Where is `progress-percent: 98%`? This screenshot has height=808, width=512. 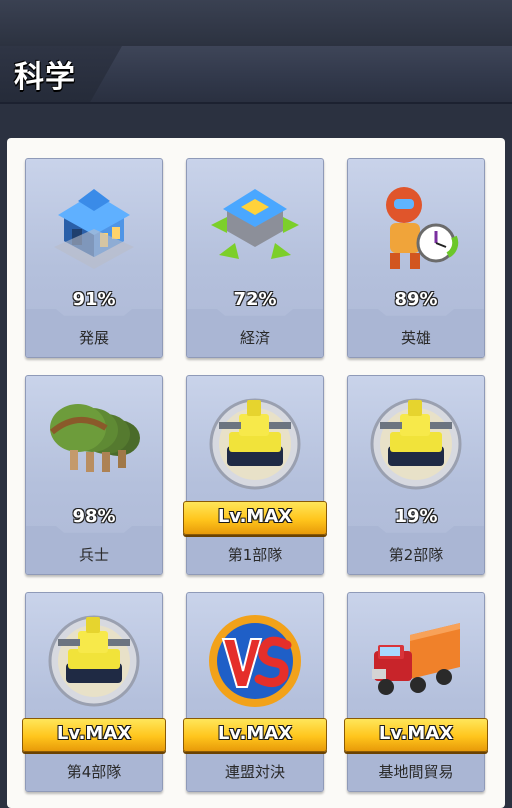
progress-percent: 98% is located at coordinates (94, 516).